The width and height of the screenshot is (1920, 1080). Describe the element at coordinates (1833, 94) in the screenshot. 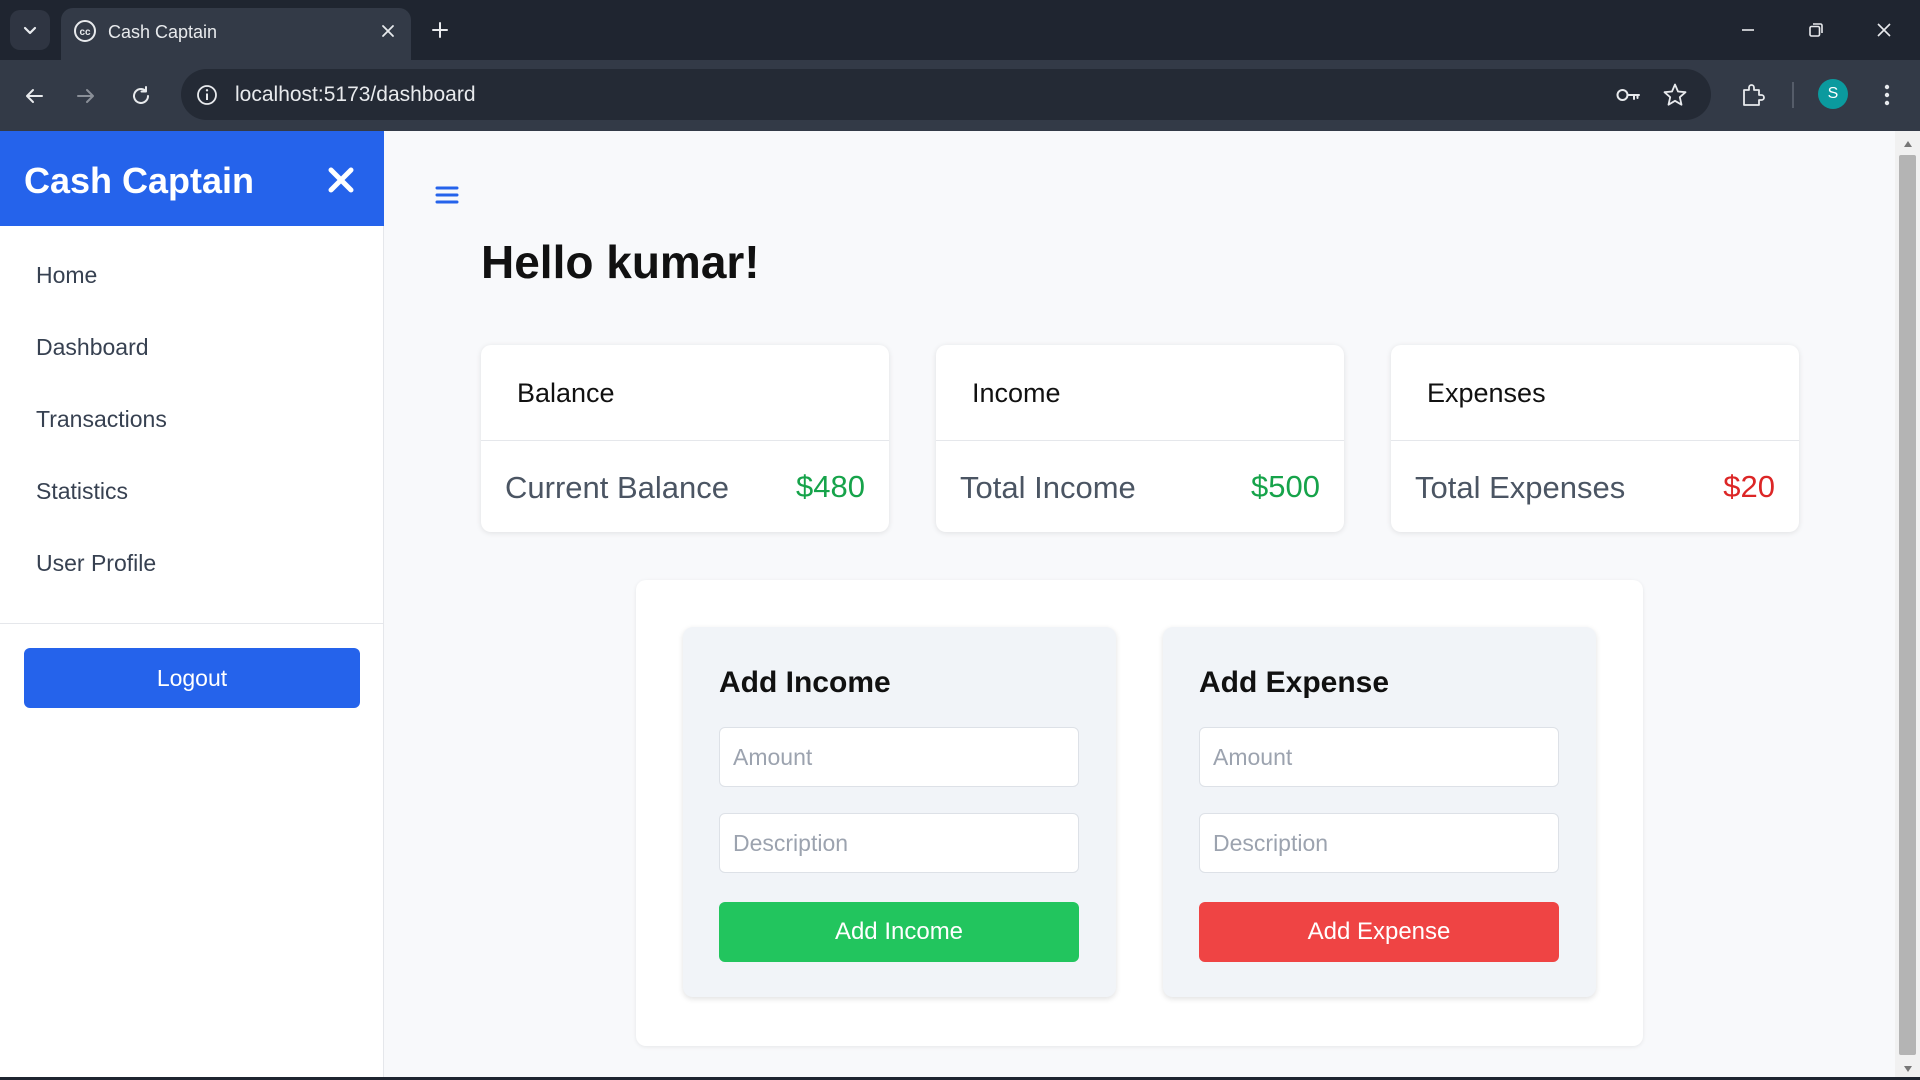

I see `profile-avatar: S` at that location.